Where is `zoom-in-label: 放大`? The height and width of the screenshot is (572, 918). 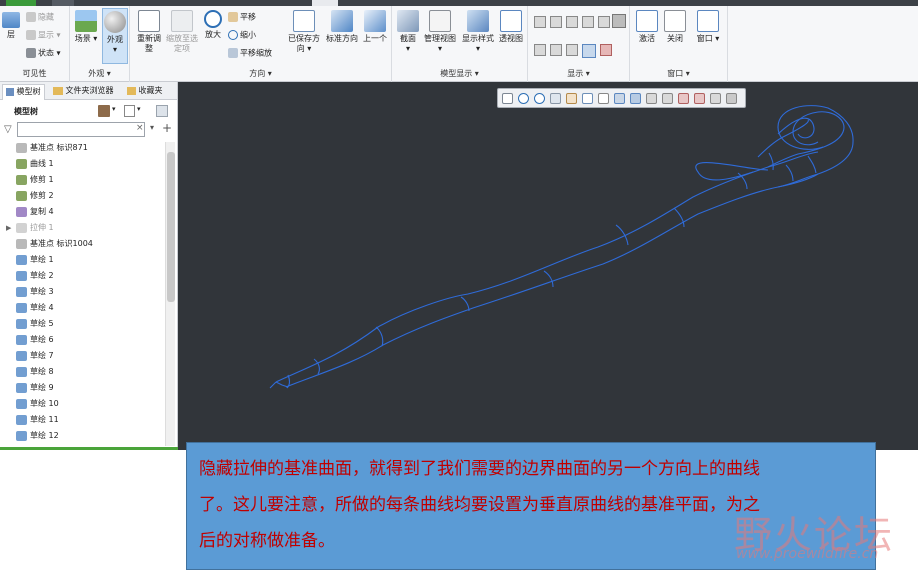
zoom-in-label: 放大 is located at coordinates (213, 34).